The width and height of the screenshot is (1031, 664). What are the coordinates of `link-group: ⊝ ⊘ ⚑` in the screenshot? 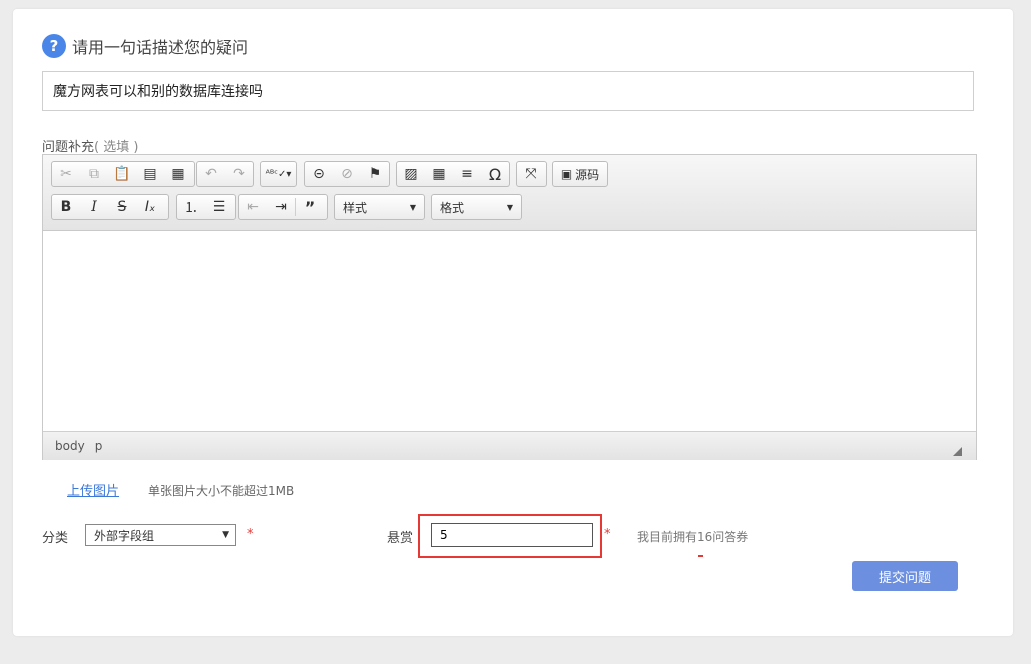 It's located at (347, 174).